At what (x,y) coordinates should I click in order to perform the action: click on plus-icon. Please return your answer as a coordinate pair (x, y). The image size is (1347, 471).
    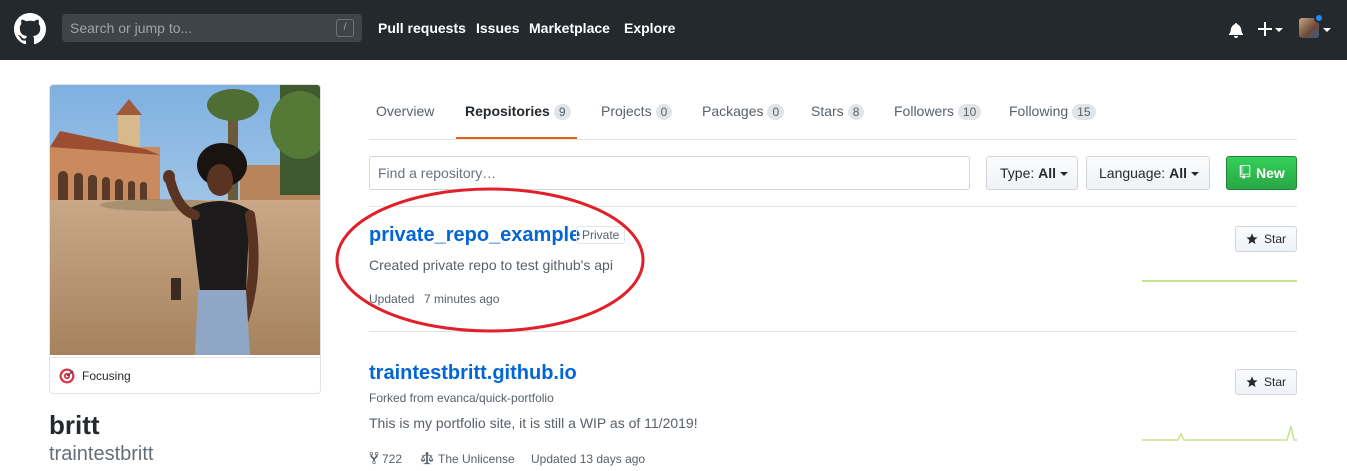
    Looking at the image, I should click on (1265, 29).